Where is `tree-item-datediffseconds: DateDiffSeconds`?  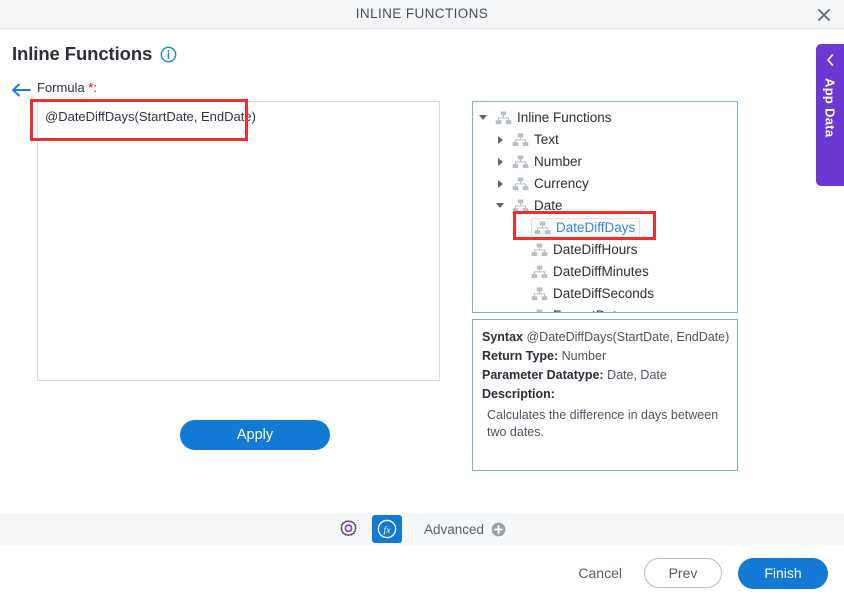 tree-item-datediffseconds: DateDiffSeconds is located at coordinates (605, 294).